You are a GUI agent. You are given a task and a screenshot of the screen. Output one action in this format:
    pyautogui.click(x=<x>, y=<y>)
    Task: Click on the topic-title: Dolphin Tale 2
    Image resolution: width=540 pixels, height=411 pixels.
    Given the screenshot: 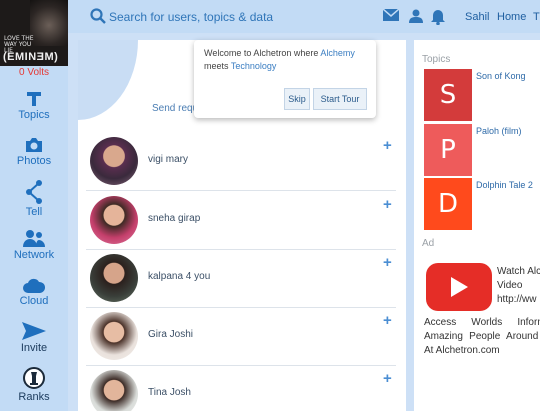 What is the action you would take?
    pyautogui.click(x=504, y=185)
    